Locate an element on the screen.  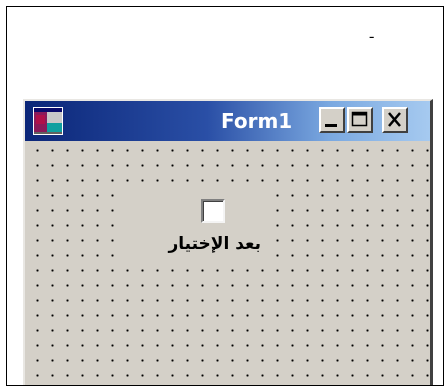
checkbox-label: بعد الإختيار is located at coordinates (214, 244).